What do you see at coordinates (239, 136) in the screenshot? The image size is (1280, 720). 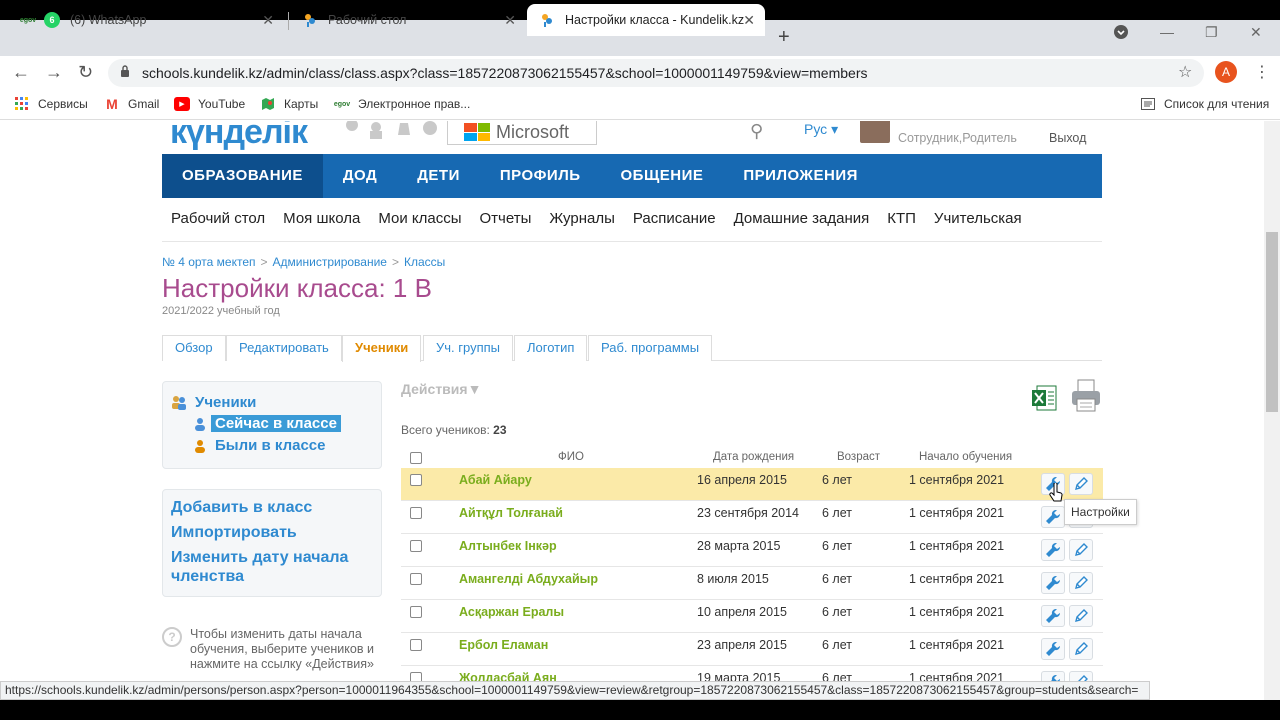 I see `kundelik-logo: күнделік` at bounding box center [239, 136].